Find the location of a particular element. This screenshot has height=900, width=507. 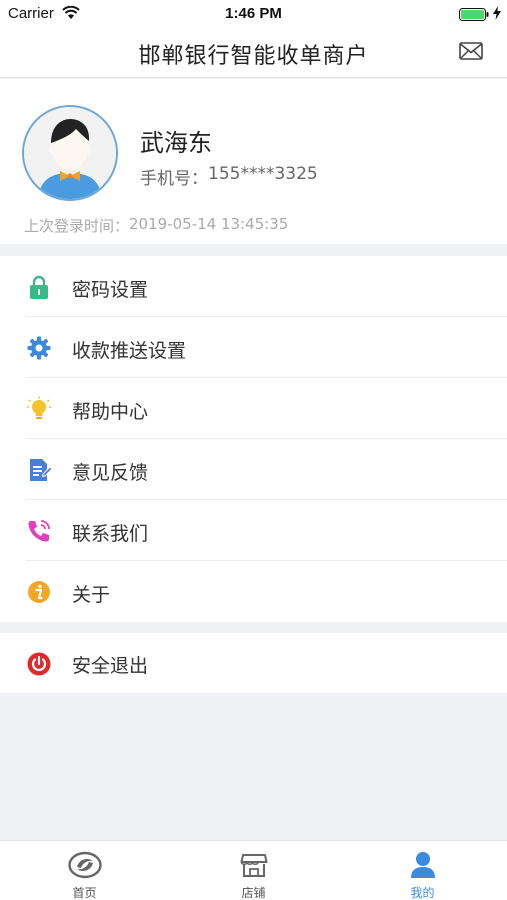

last-login-row: 上次登录时间： 2019-05-14 13:45:35 is located at coordinates (156, 225).